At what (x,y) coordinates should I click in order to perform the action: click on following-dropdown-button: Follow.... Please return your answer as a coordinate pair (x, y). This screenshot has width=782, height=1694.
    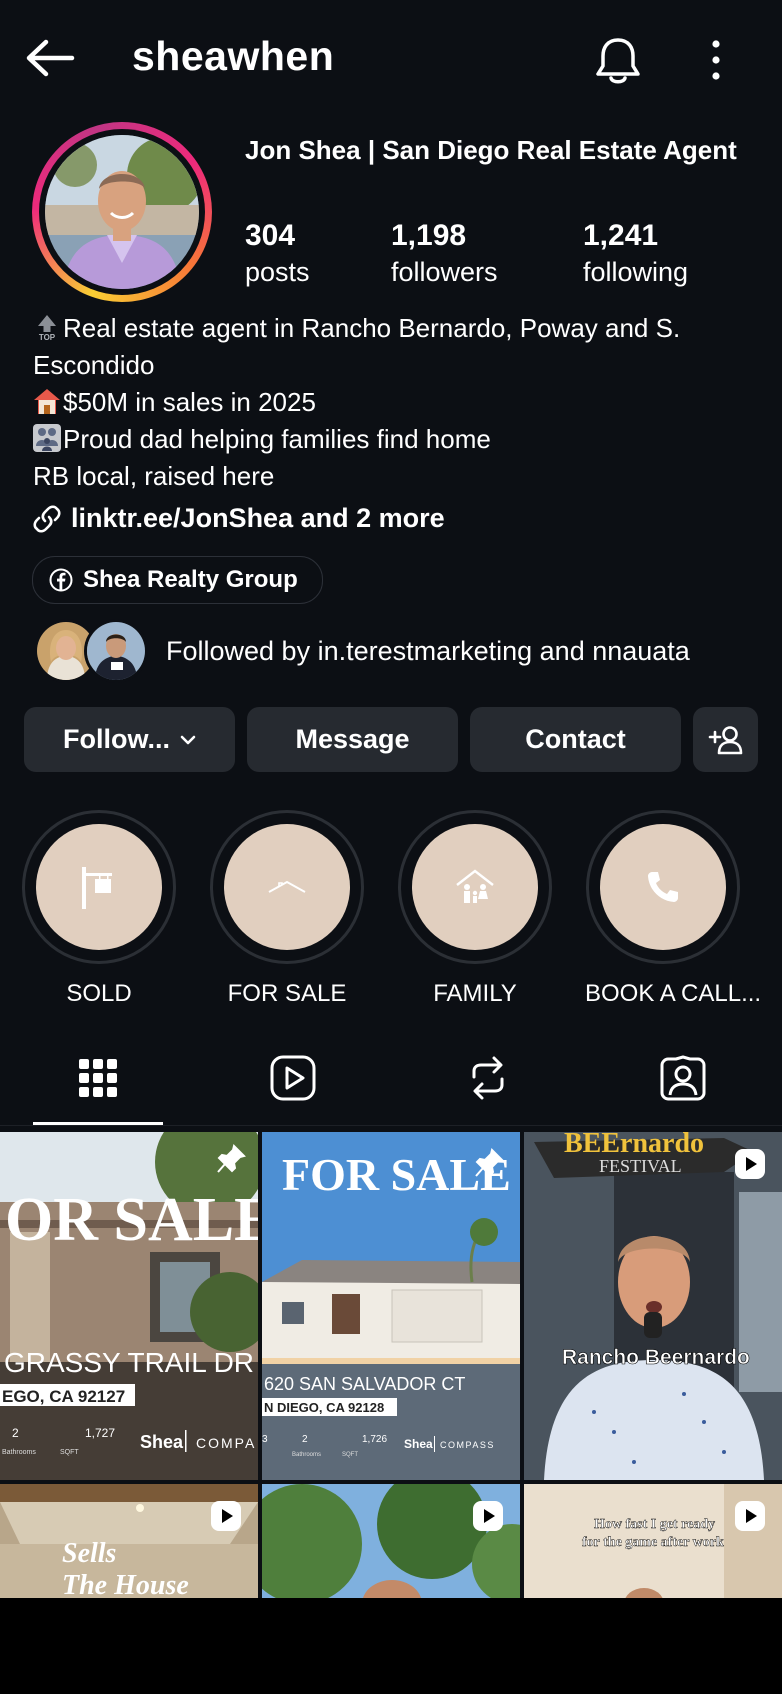
    Looking at the image, I should click on (129, 739).